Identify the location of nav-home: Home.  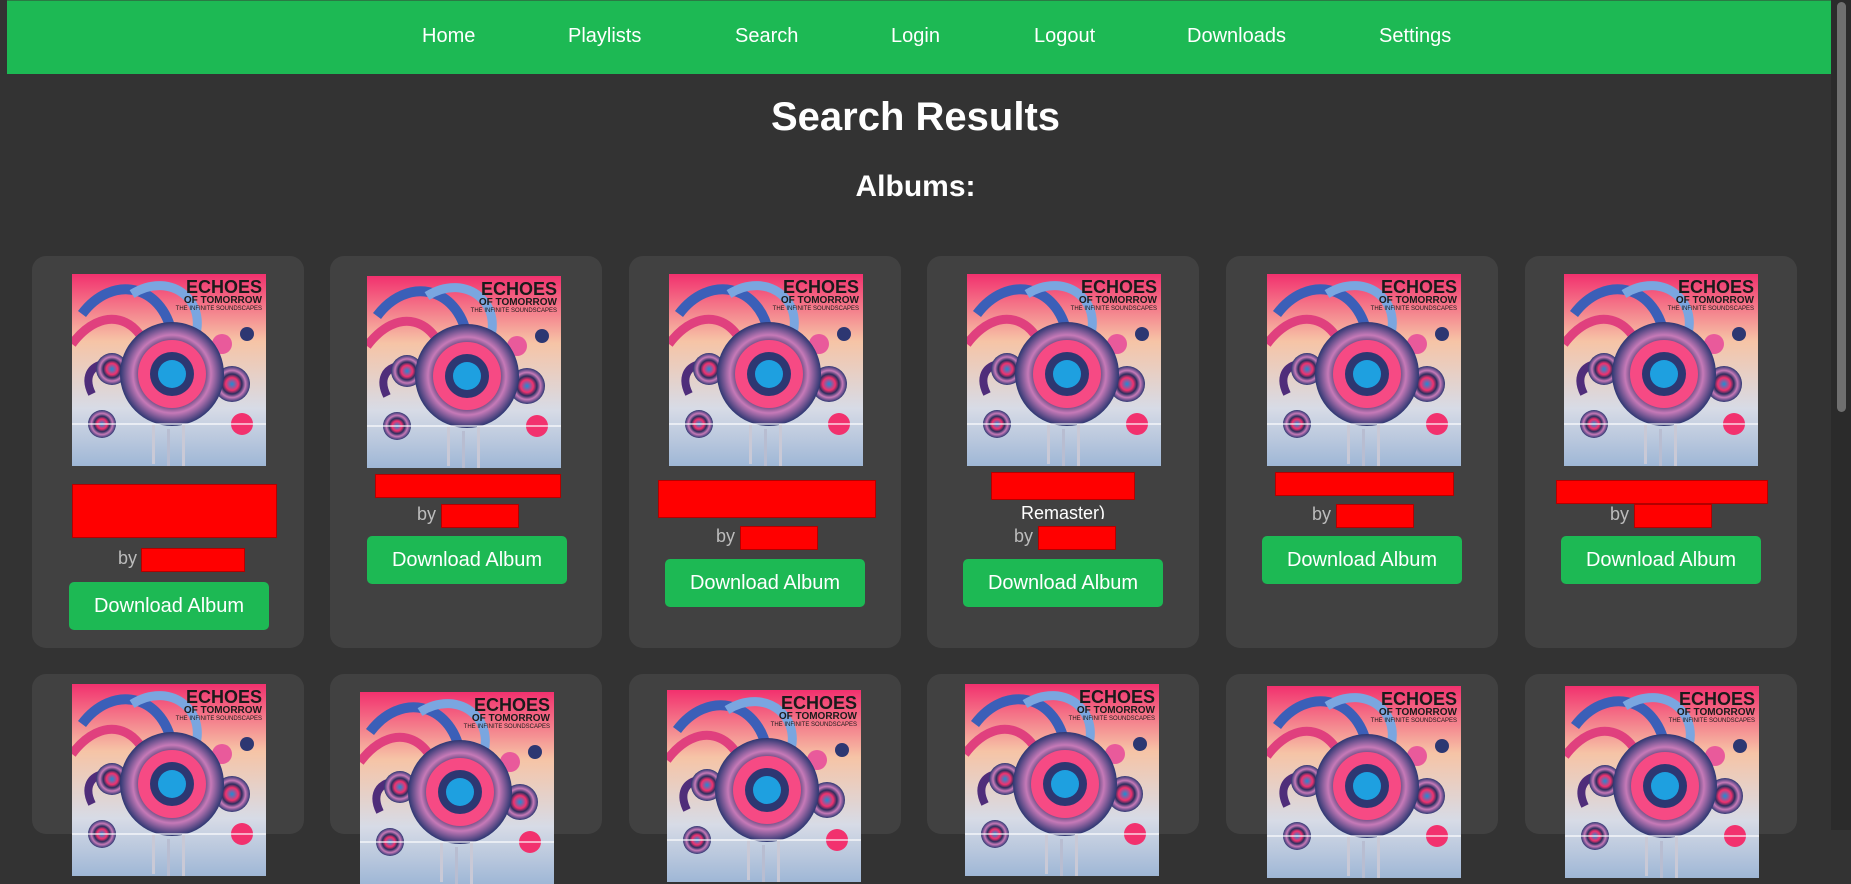
(448, 36).